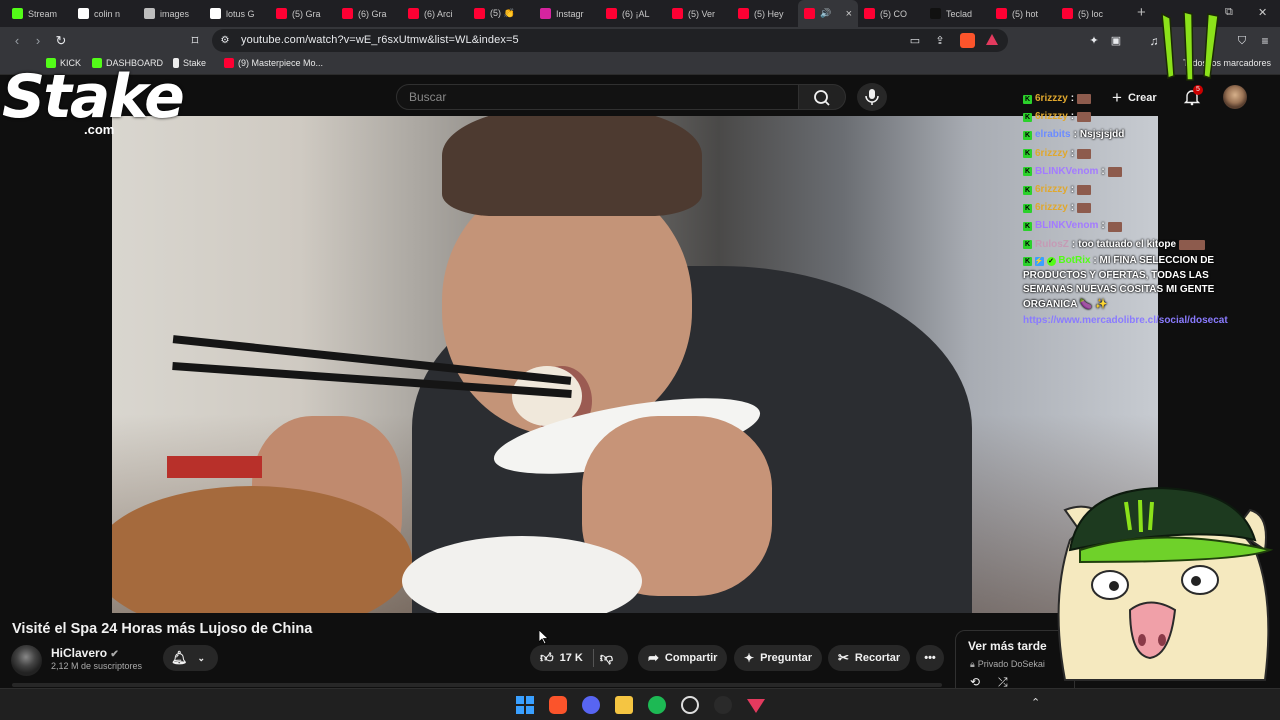  What do you see at coordinates (992, 39) in the screenshot?
I see `brave-rewards-icon` at bounding box center [992, 39].